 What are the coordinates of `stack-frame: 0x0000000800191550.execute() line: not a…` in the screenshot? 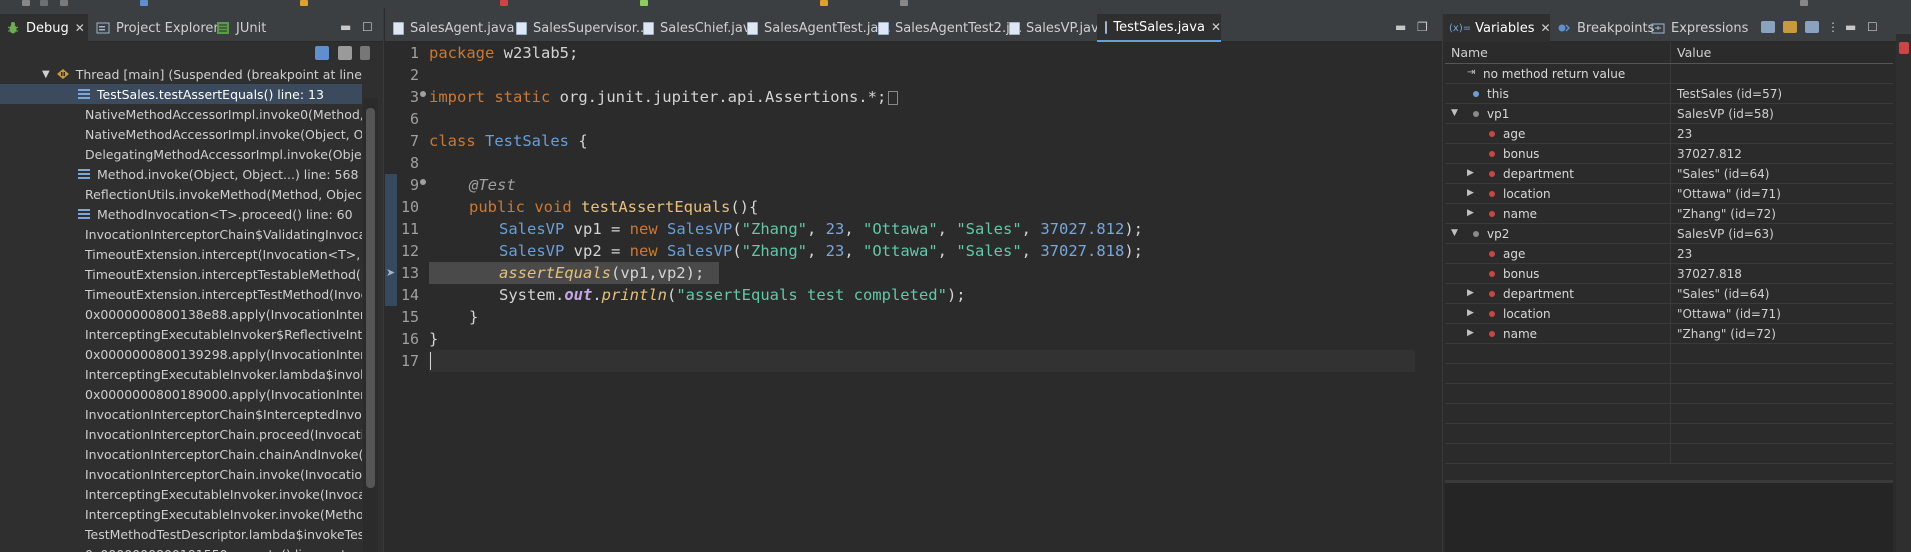 It's located at (181, 548).